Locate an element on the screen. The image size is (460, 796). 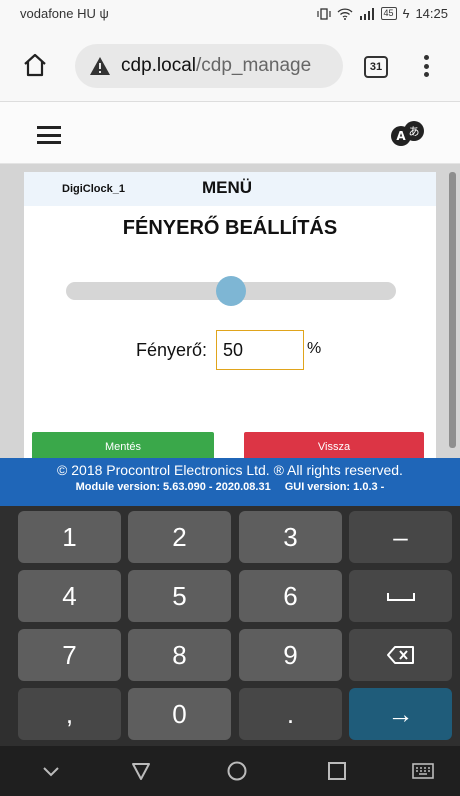
brightness-slider is located at coordinates (231, 291).